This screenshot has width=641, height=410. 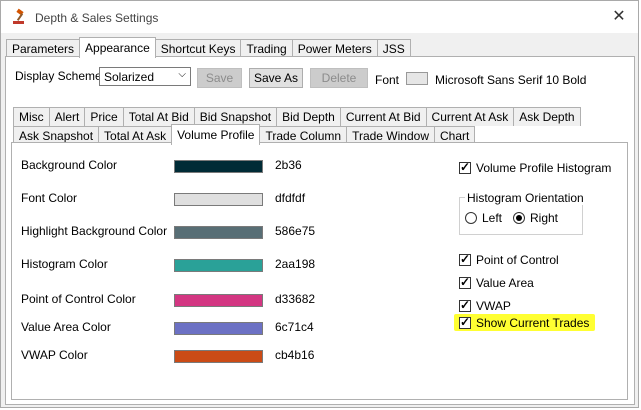 I want to click on color-hex-font-color: dfdfdf, so click(x=290, y=198).